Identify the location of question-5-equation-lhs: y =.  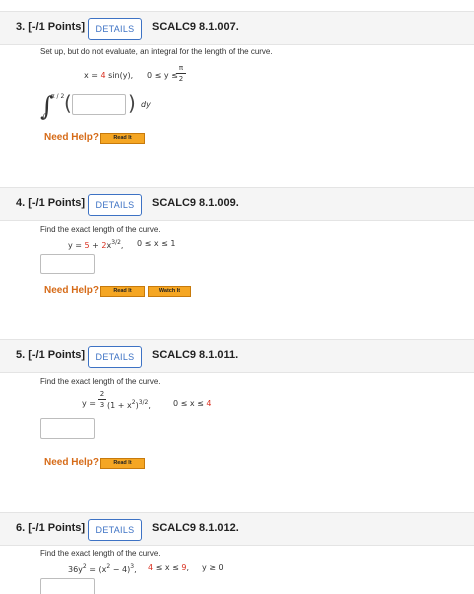
(89, 403).